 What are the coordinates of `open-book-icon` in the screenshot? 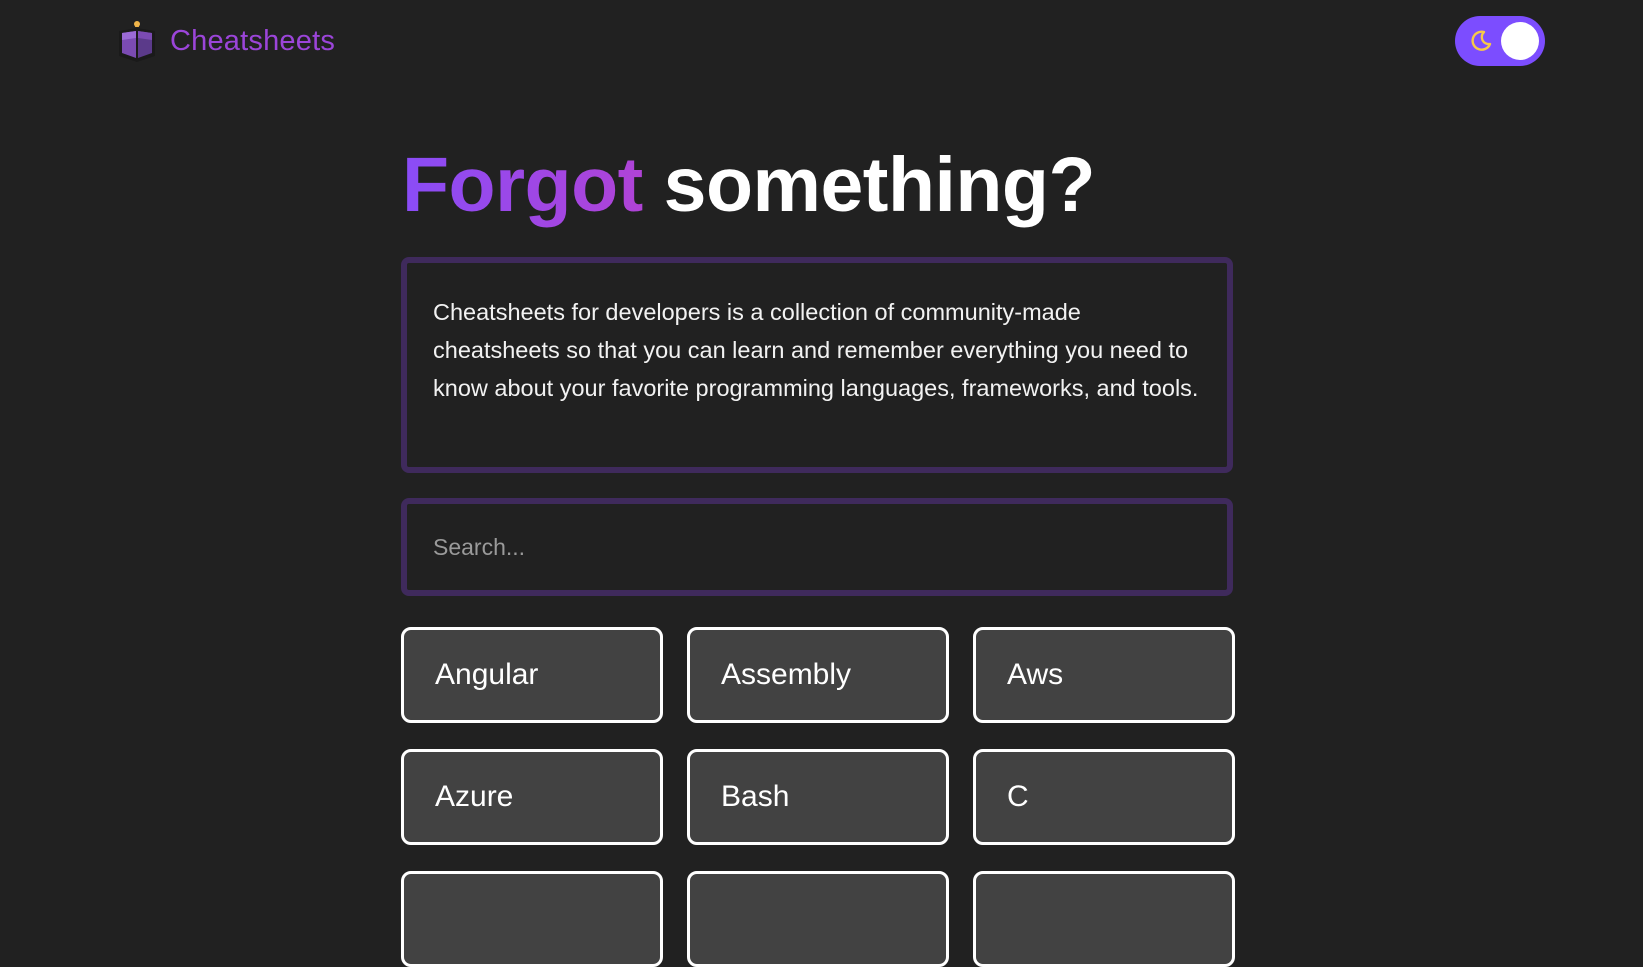 It's located at (137, 41).